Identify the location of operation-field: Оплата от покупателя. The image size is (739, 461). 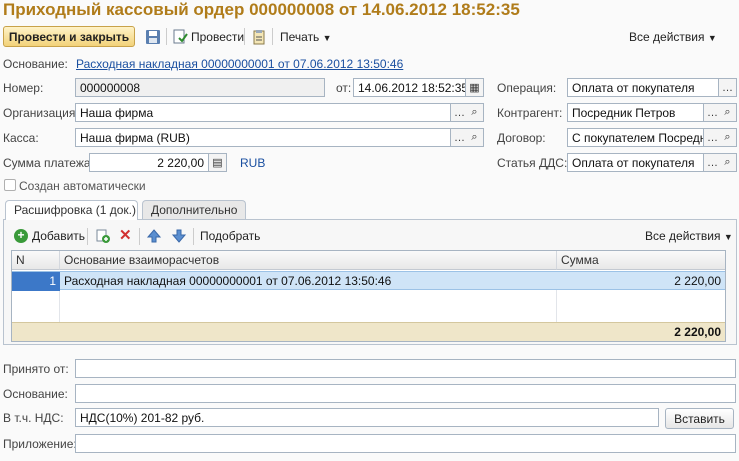
(643, 87).